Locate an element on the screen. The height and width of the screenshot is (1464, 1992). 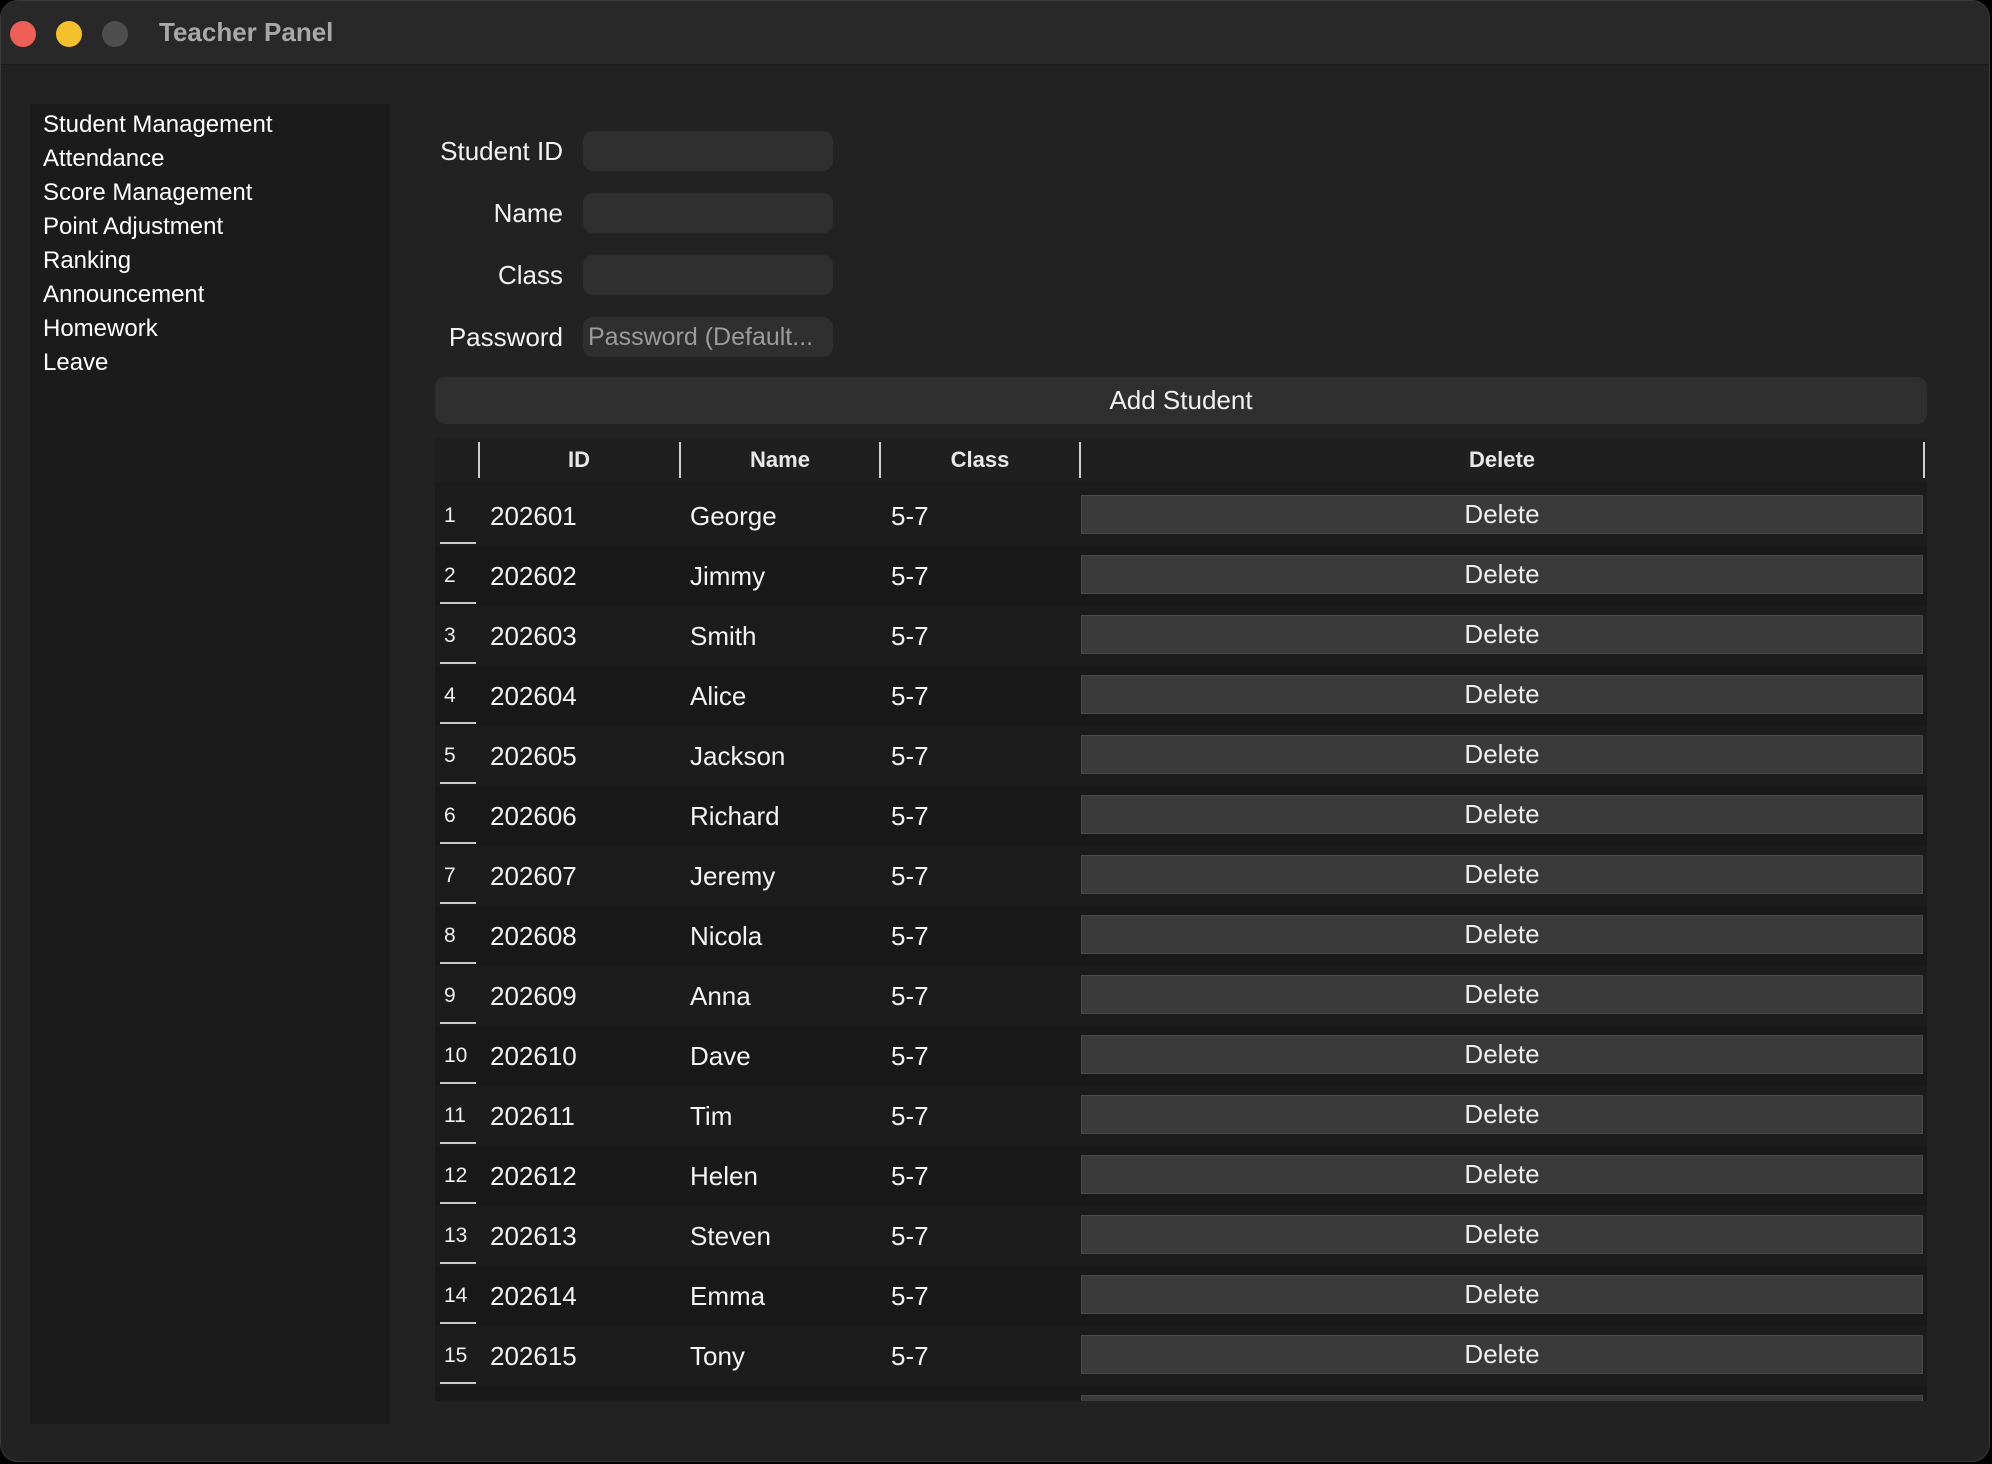
table-row: 9 202609 Anna 5-7 Delete is located at coordinates (1181, 996).